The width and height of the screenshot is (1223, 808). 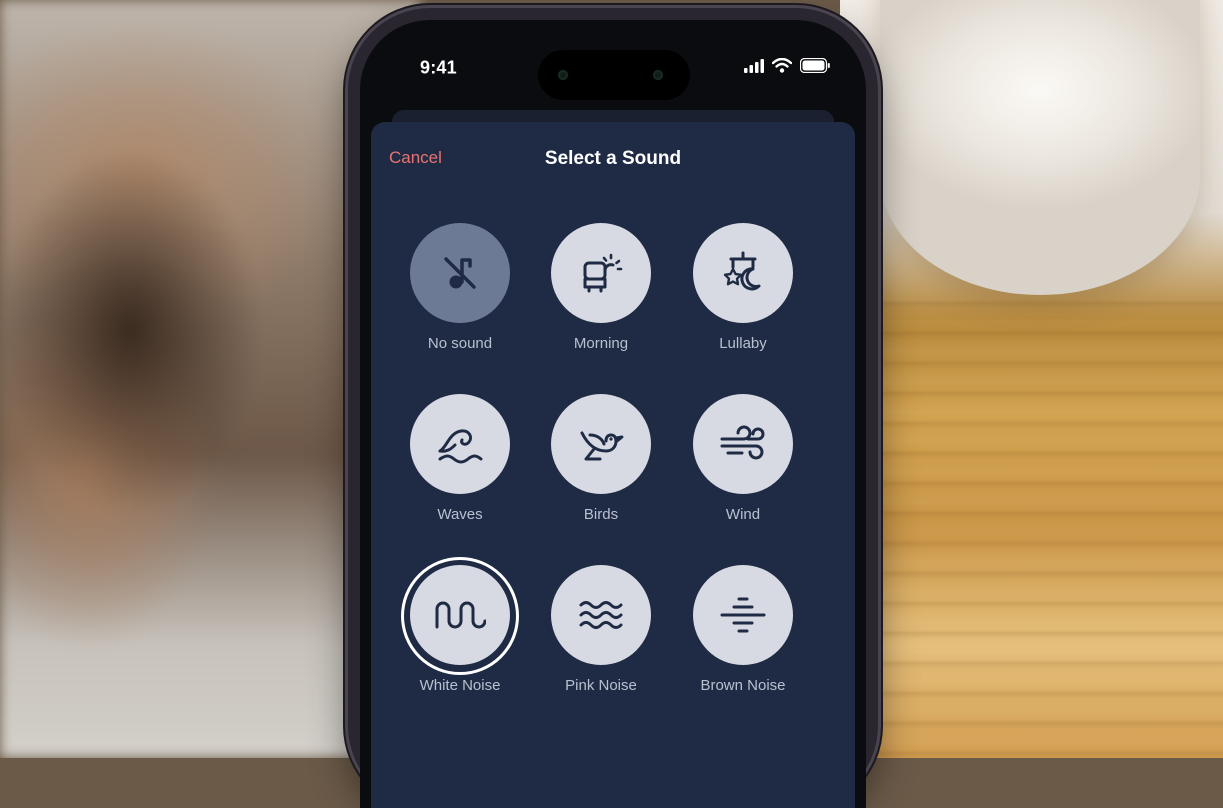 I want to click on status-time: 9:41, so click(x=438, y=67).